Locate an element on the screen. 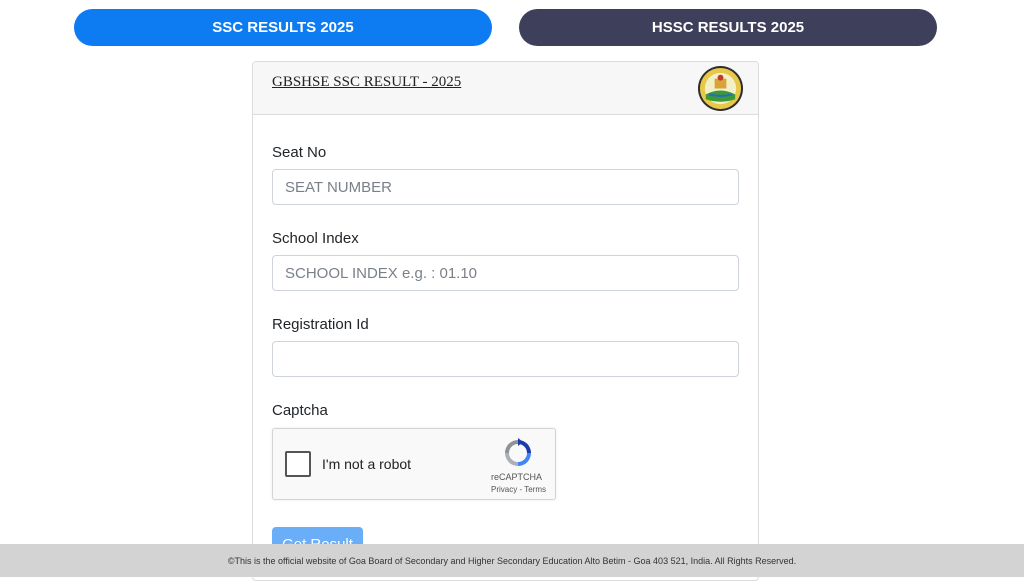 The height and width of the screenshot is (581, 1024). card-title: GBSHSE SSC RESULT - 2025 is located at coordinates (367, 82).